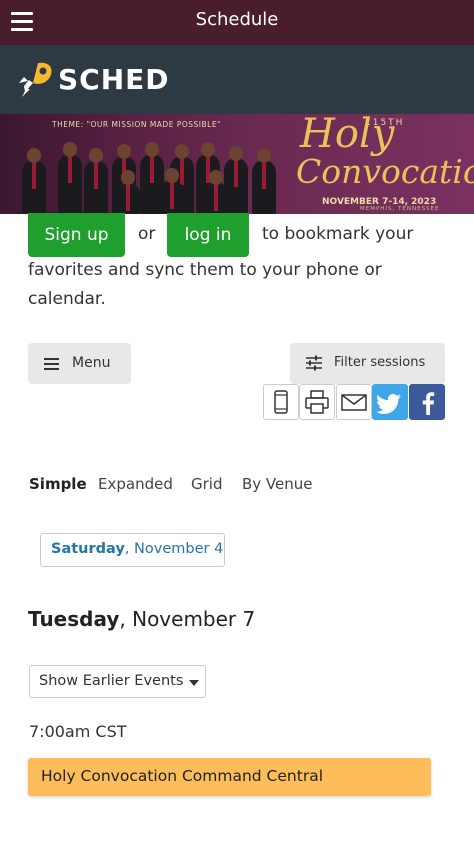  What do you see at coordinates (208, 235) in the screenshot?
I see `login-button: log in` at bounding box center [208, 235].